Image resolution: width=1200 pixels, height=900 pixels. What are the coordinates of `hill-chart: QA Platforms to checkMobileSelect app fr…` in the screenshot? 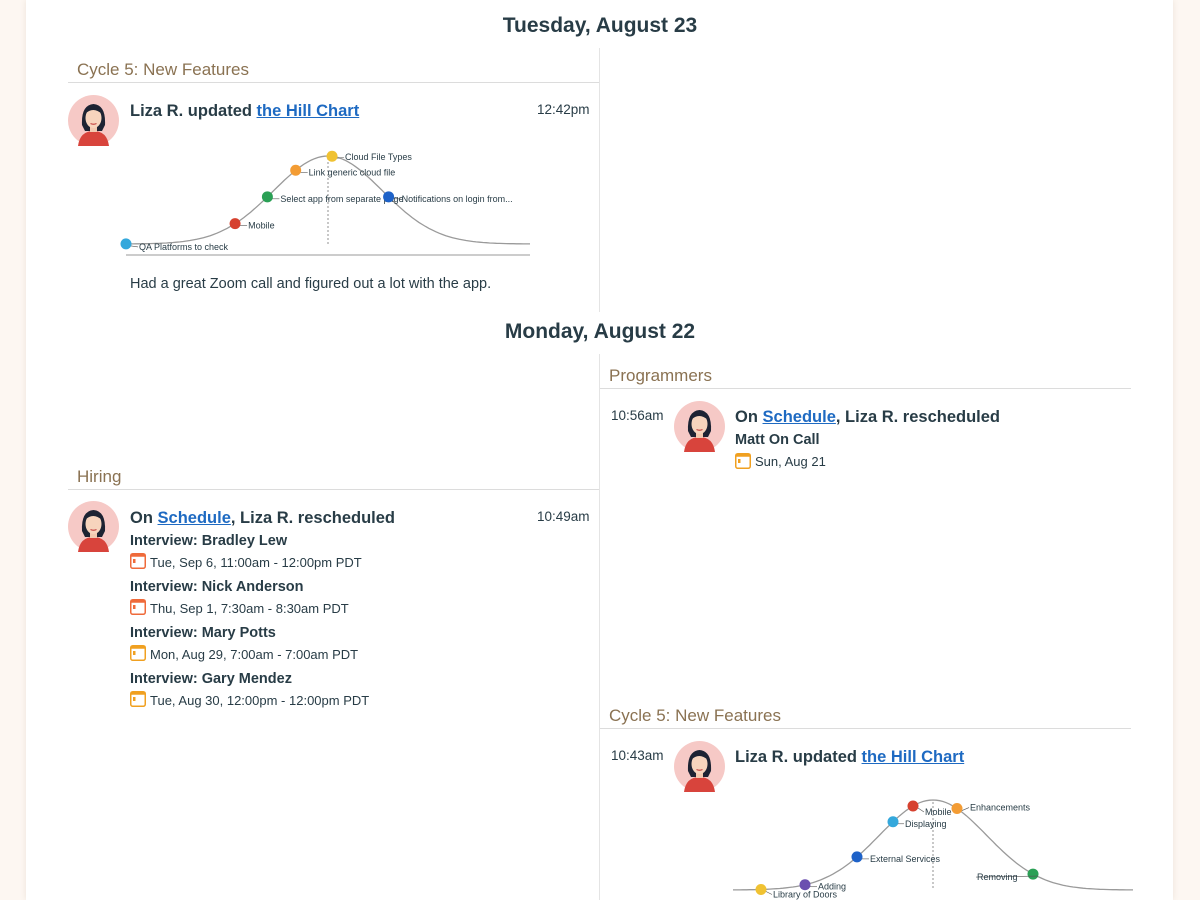 It's located at (325, 201).